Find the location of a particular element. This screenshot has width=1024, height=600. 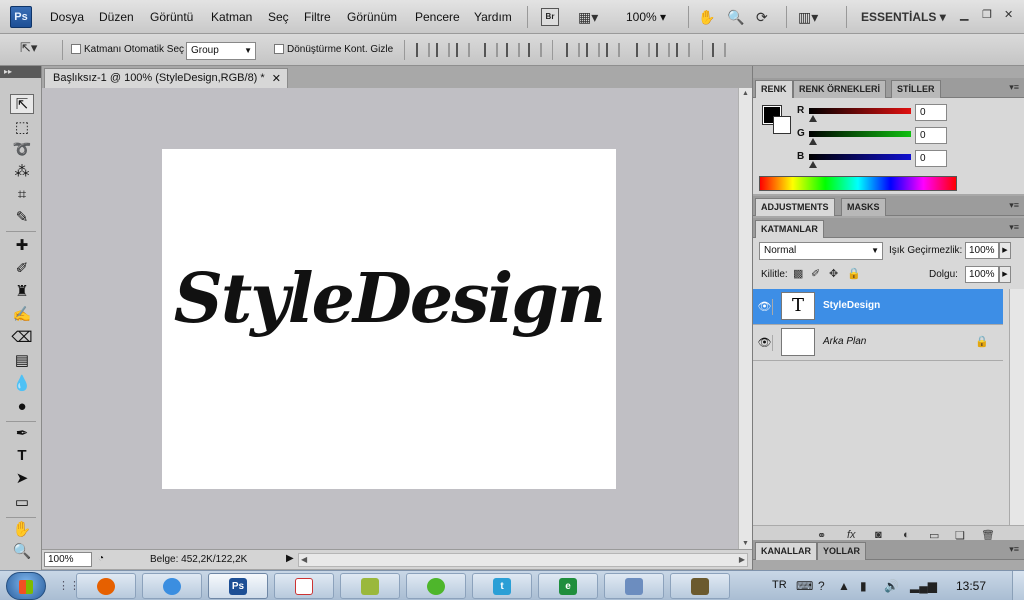

auto-select-dropdown: Group ▼ is located at coordinates (221, 51).